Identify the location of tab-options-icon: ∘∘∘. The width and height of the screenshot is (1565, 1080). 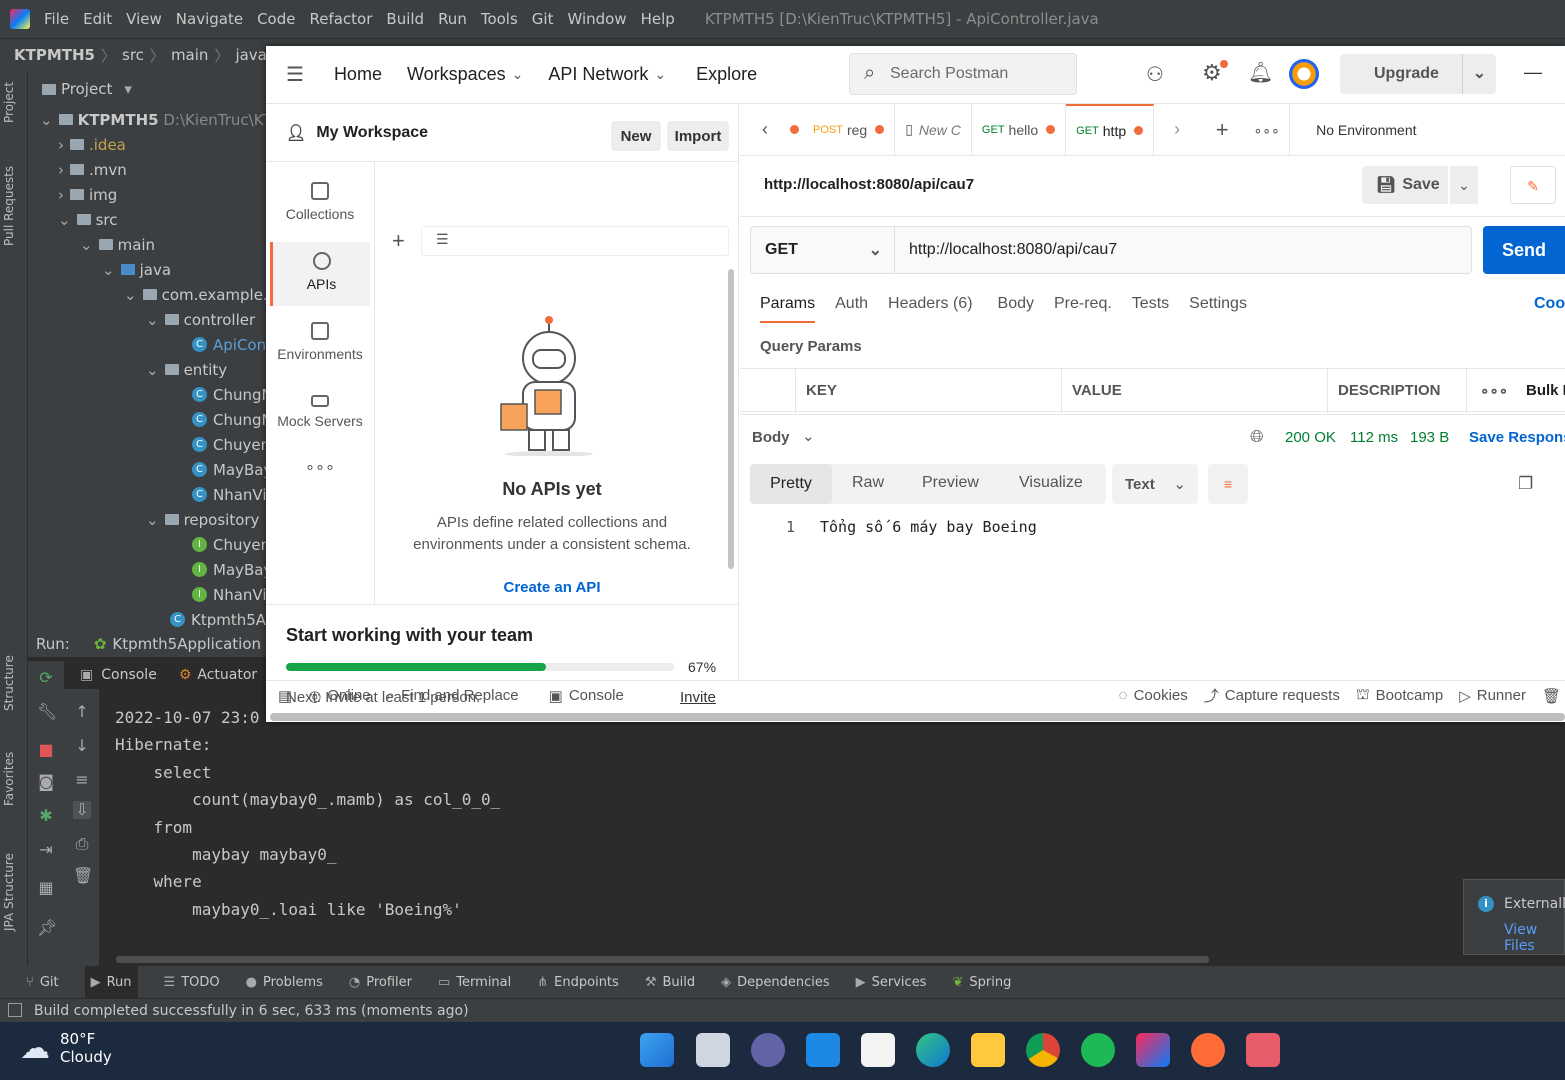
(1267, 129).